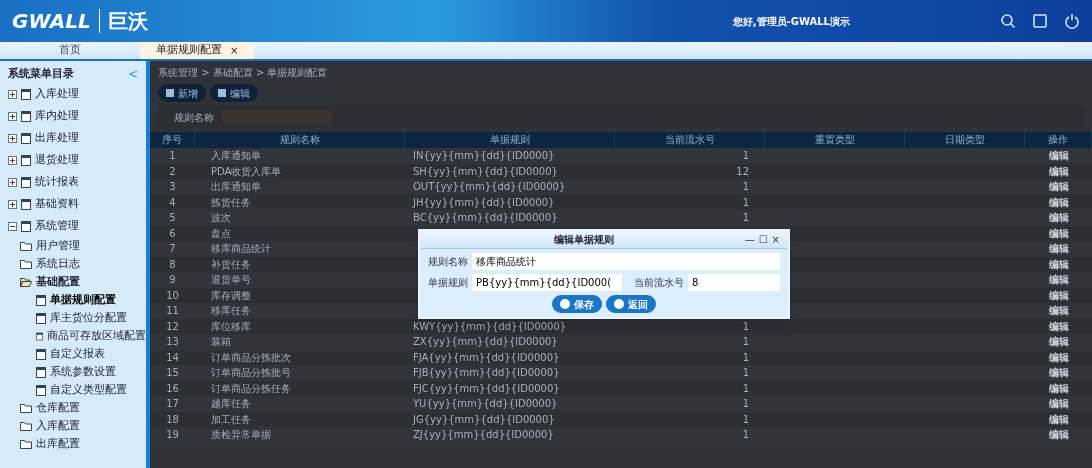  What do you see at coordinates (57, 182) in the screenshot?
I see `menu-item: 统计报表` at bounding box center [57, 182].